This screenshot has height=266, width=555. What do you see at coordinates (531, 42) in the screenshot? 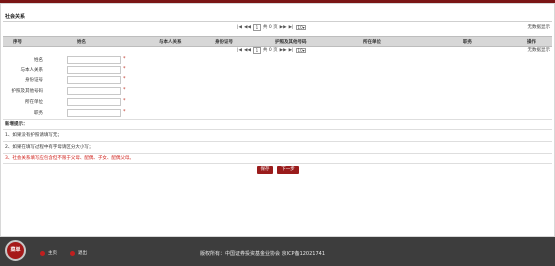
I see `col-header-actions: 操作` at bounding box center [531, 42].